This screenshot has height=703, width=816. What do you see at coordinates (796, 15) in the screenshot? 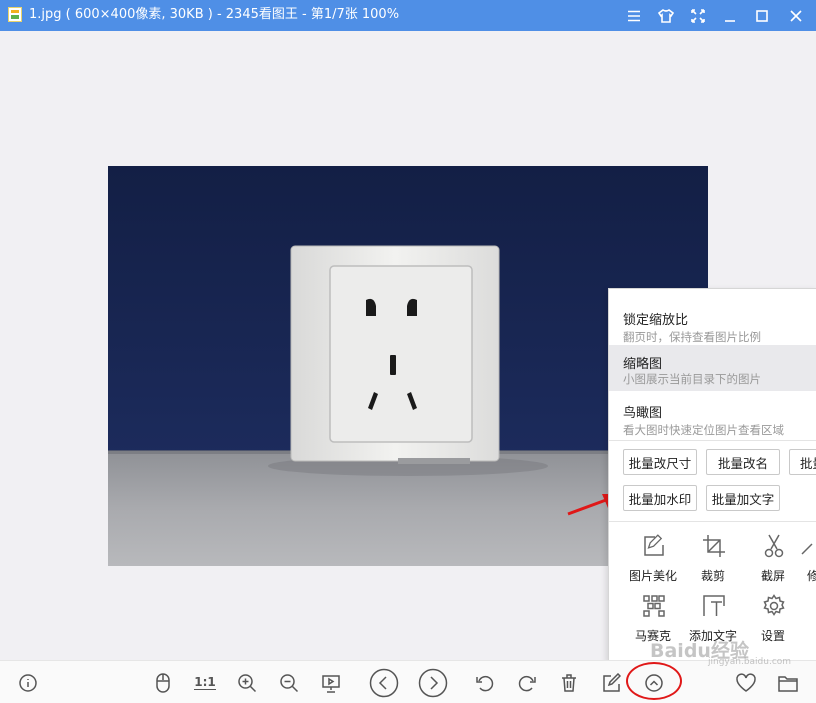
I see `close-icon` at bounding box center [796, 15].